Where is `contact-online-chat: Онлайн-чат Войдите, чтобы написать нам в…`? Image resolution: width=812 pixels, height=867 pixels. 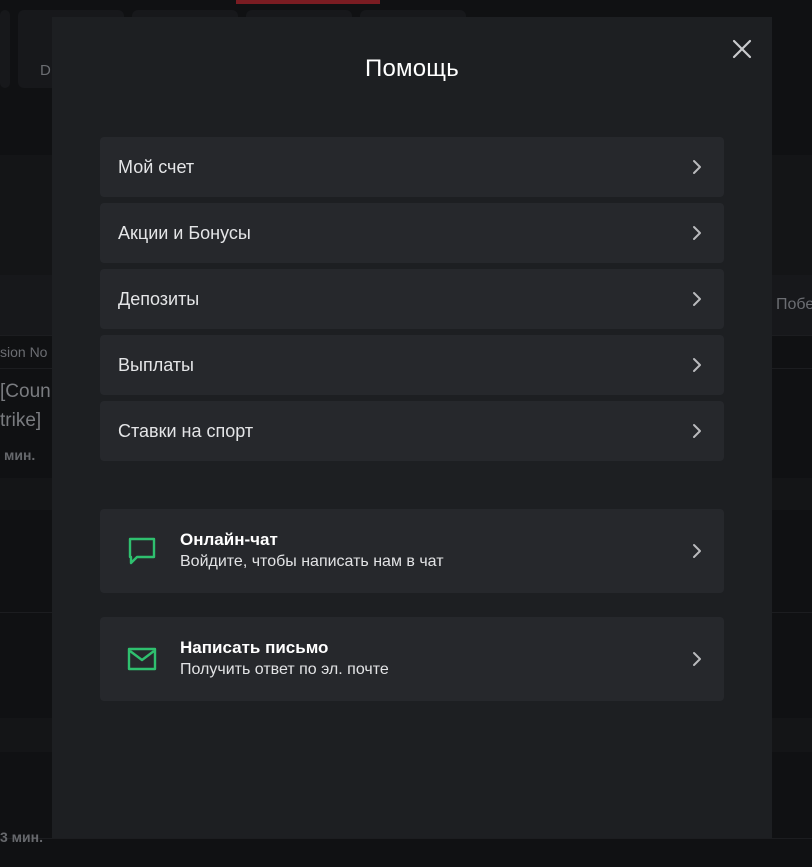
contact-online-chat: Онлайн-чат Войдите, чтобы написать нам в… is located at coordinates (412, 551).